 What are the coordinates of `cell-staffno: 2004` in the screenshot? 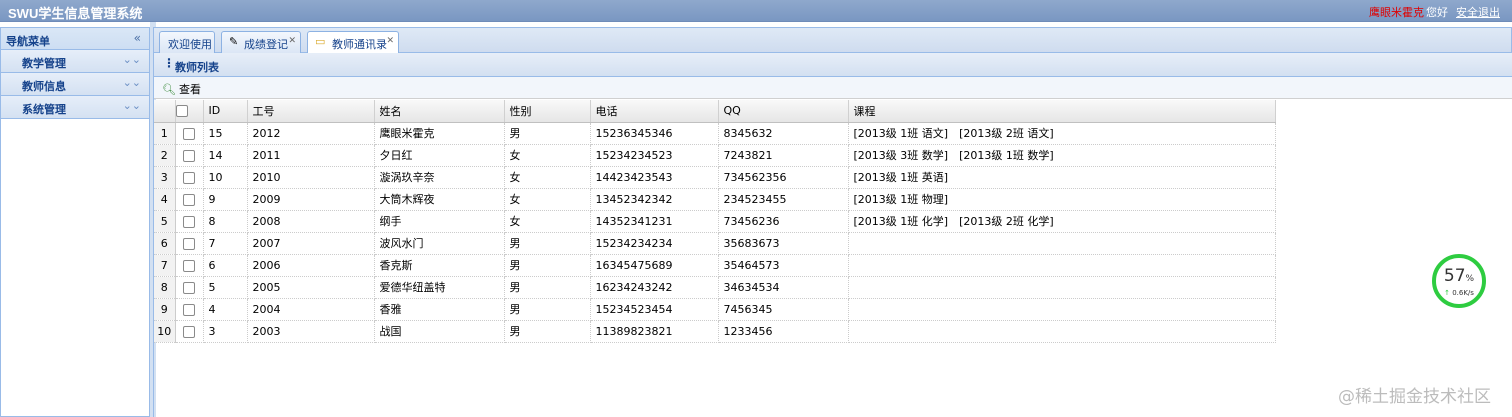 It's located at (311, 309).